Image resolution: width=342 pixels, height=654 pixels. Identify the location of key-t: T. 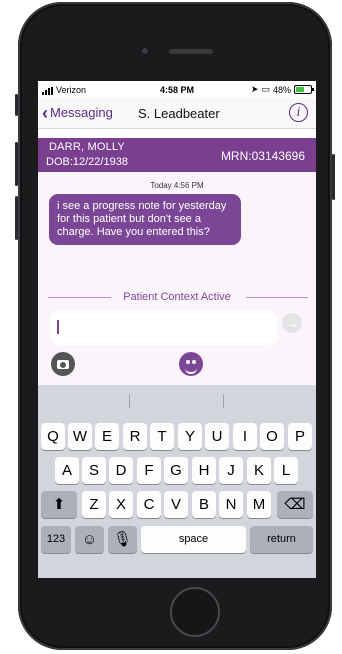
(162, 436).